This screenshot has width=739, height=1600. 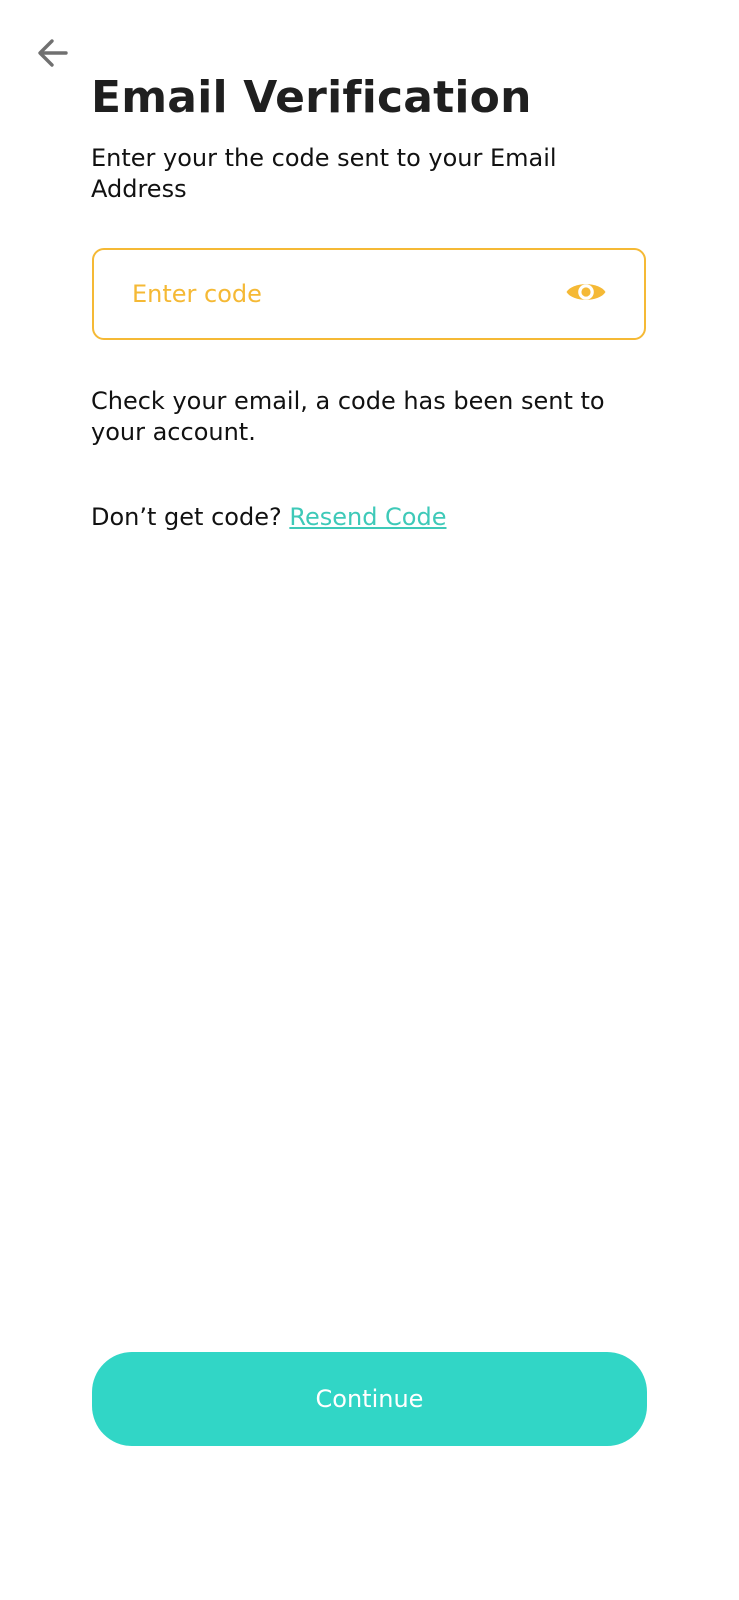 I want to click on continue-button: Continue, so click(x=369, y=1399).